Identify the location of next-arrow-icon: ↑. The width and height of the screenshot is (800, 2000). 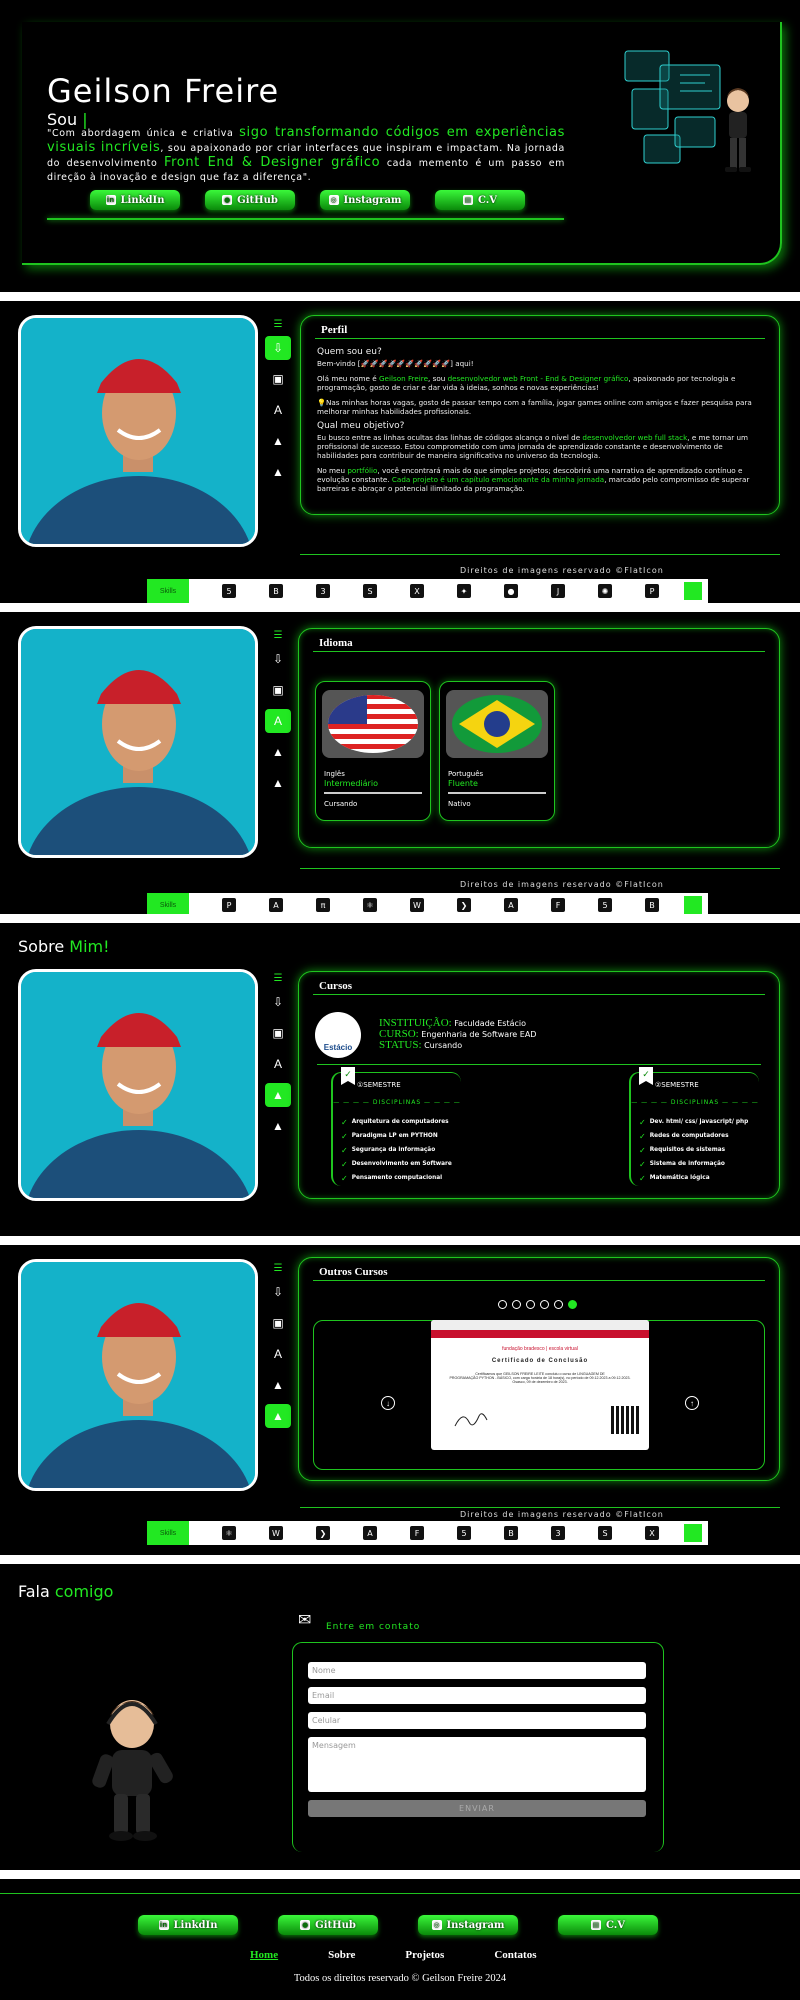
(692, 1403).